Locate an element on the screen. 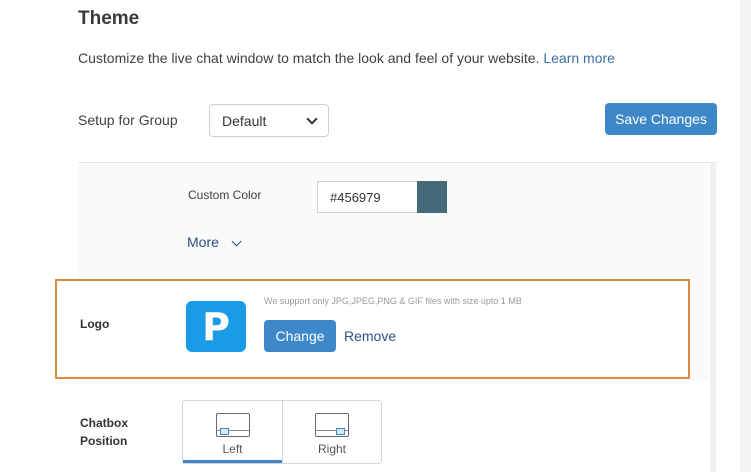  panel-scrollbar is located at coordinates (713, 317).